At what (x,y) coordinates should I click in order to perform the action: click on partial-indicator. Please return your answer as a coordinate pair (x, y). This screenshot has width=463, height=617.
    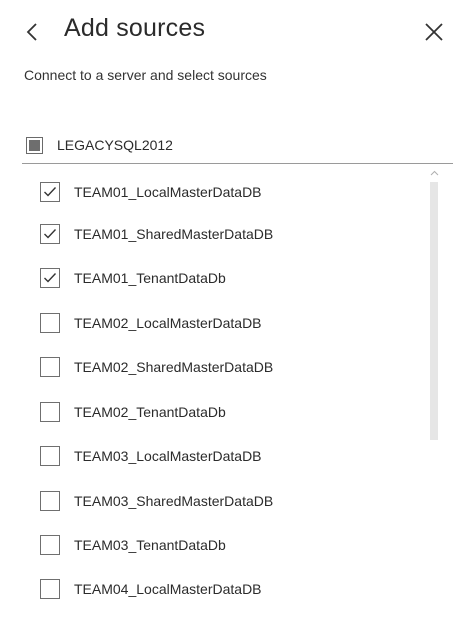
    Looking at the image, I should click on (34, 145).